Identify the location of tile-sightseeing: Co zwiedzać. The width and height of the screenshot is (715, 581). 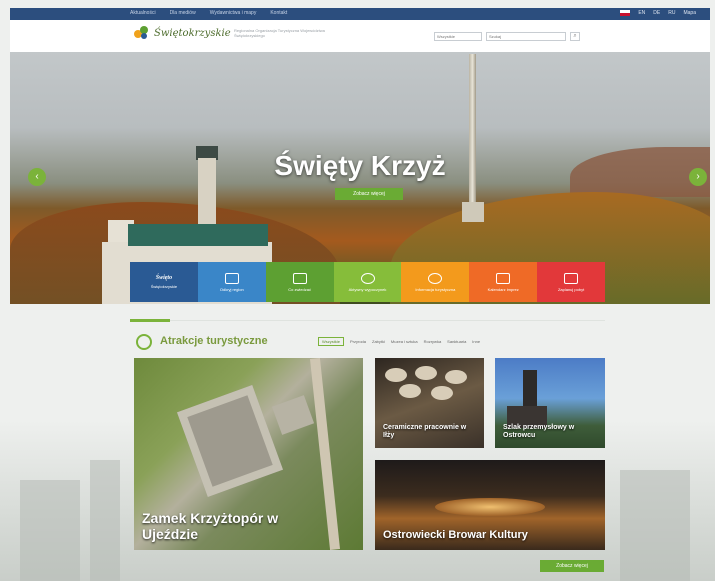
(299, 282).